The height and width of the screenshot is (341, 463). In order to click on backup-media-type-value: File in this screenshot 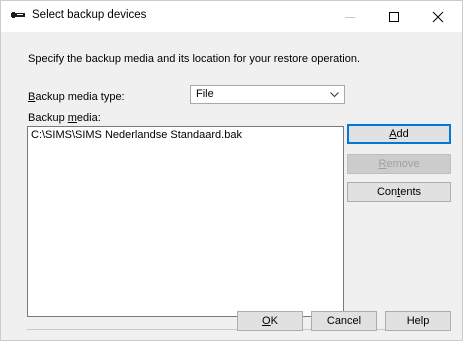, I will do `click(205, 94)`.